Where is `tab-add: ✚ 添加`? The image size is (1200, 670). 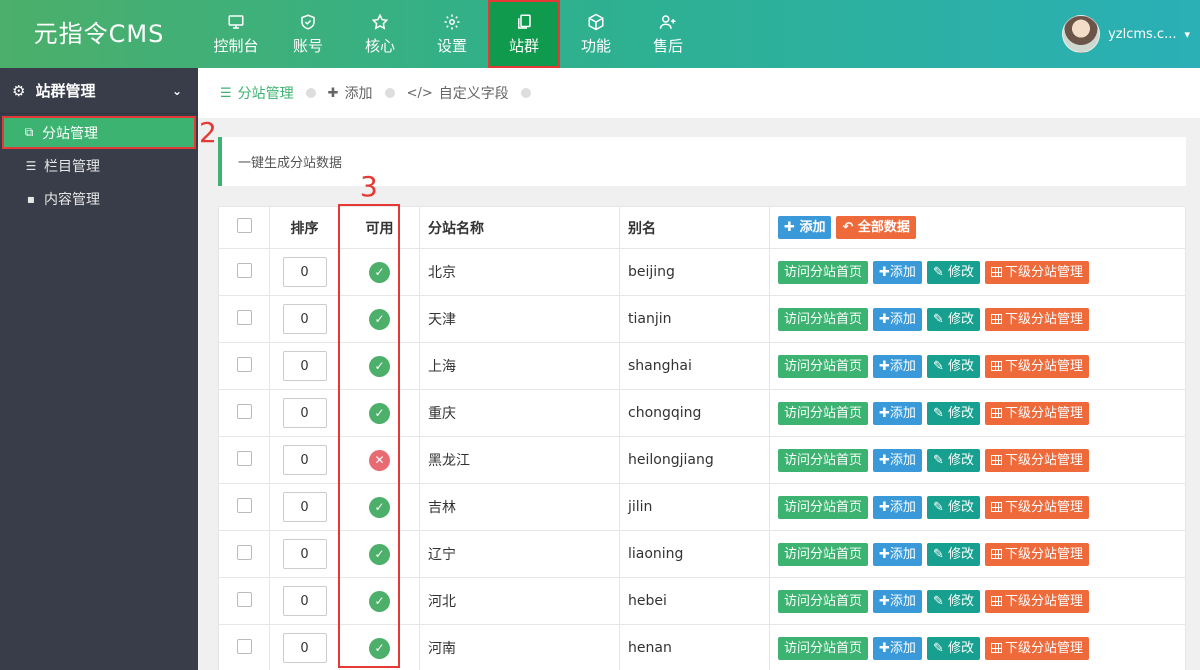 tab-add: ✚ 添加 is located at coordinates (350, 93).